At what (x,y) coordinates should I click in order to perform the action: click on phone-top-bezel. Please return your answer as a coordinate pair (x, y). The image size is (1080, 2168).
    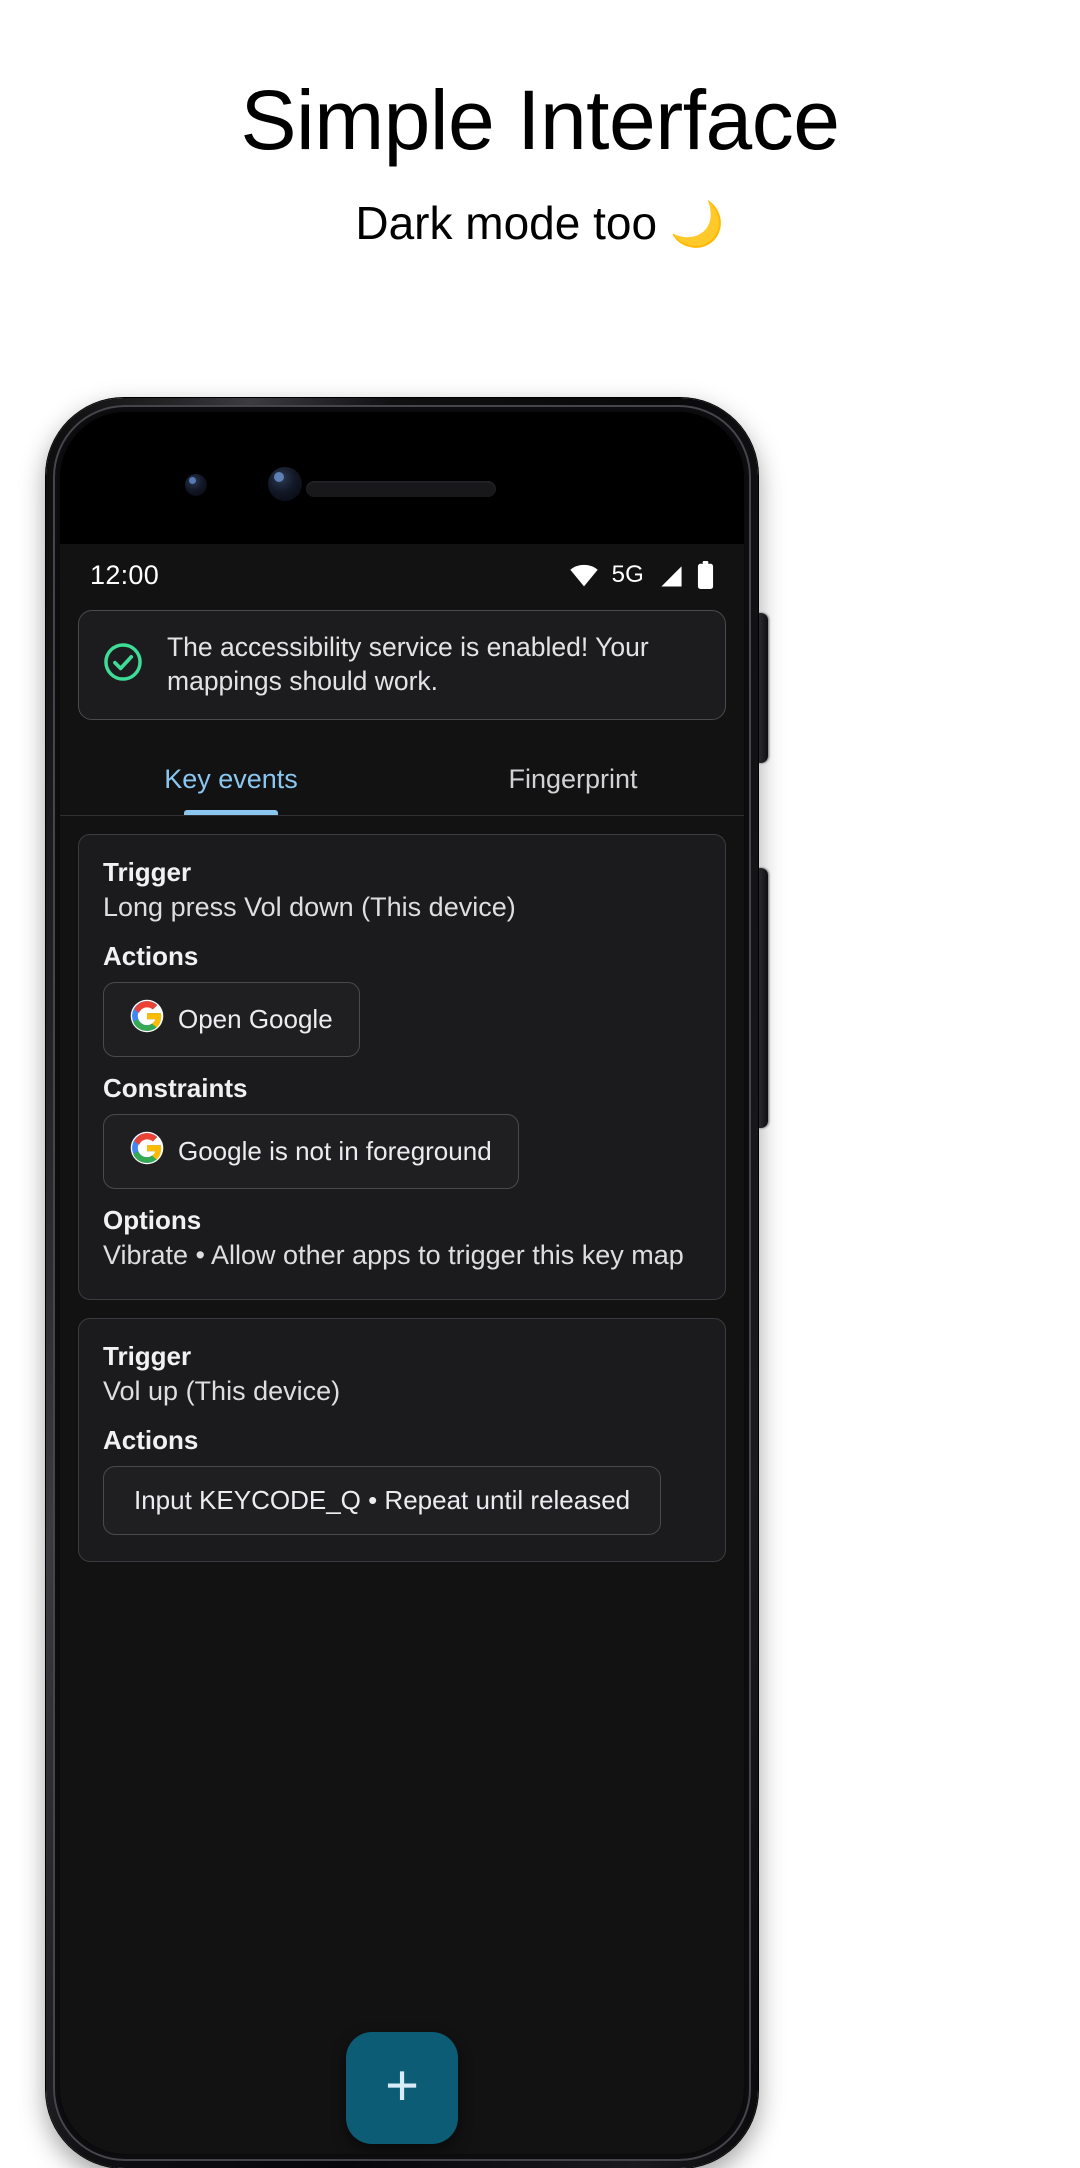
    Looking at the image, I should click on (402, 478).